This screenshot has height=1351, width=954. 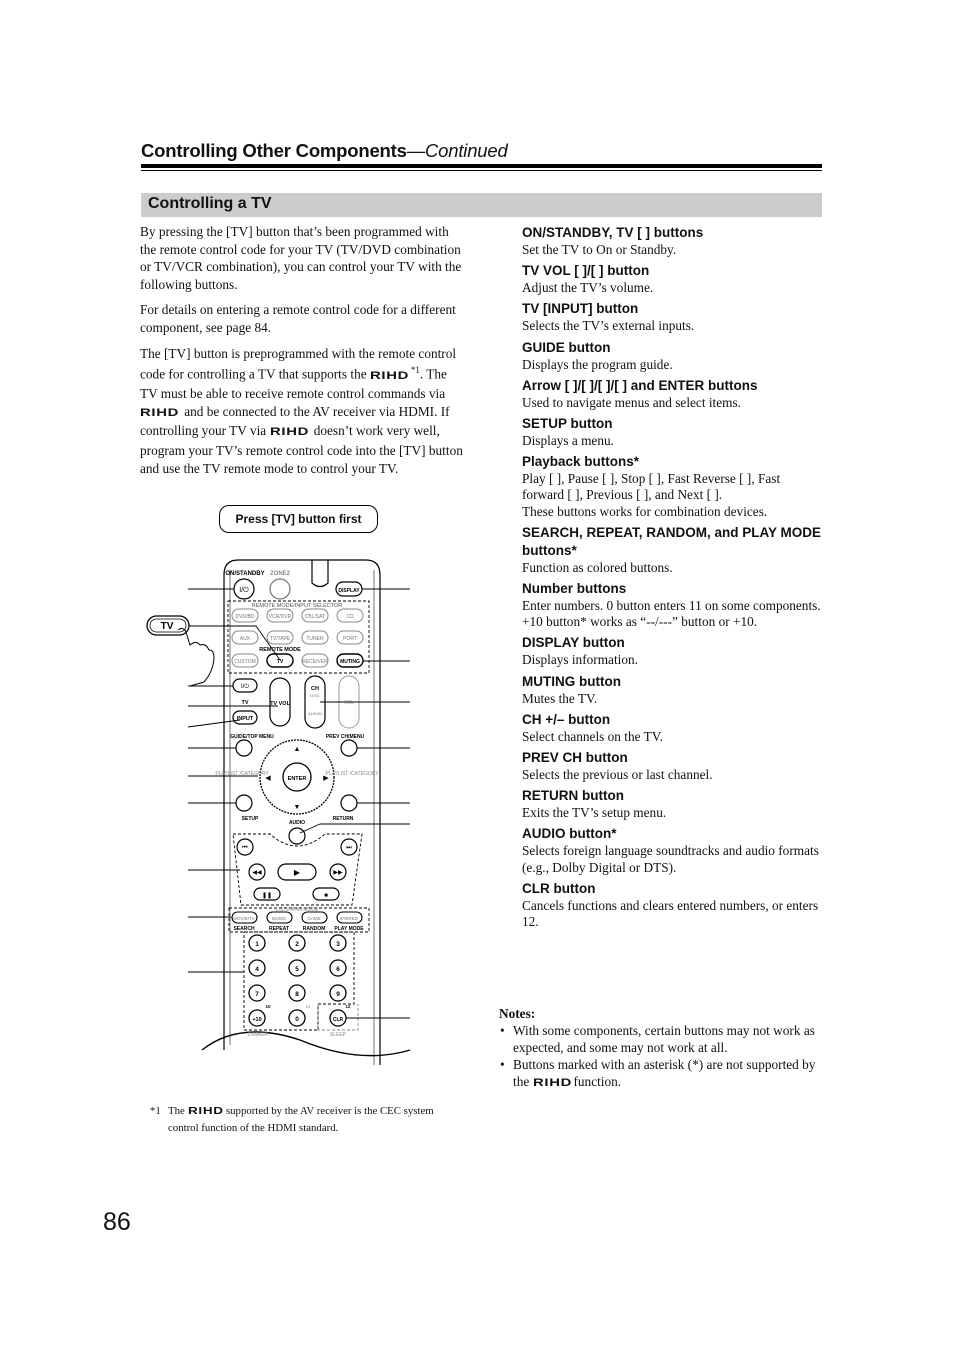 I want to click on button-description-text: Displays a menu., so click(x=568, y=441).